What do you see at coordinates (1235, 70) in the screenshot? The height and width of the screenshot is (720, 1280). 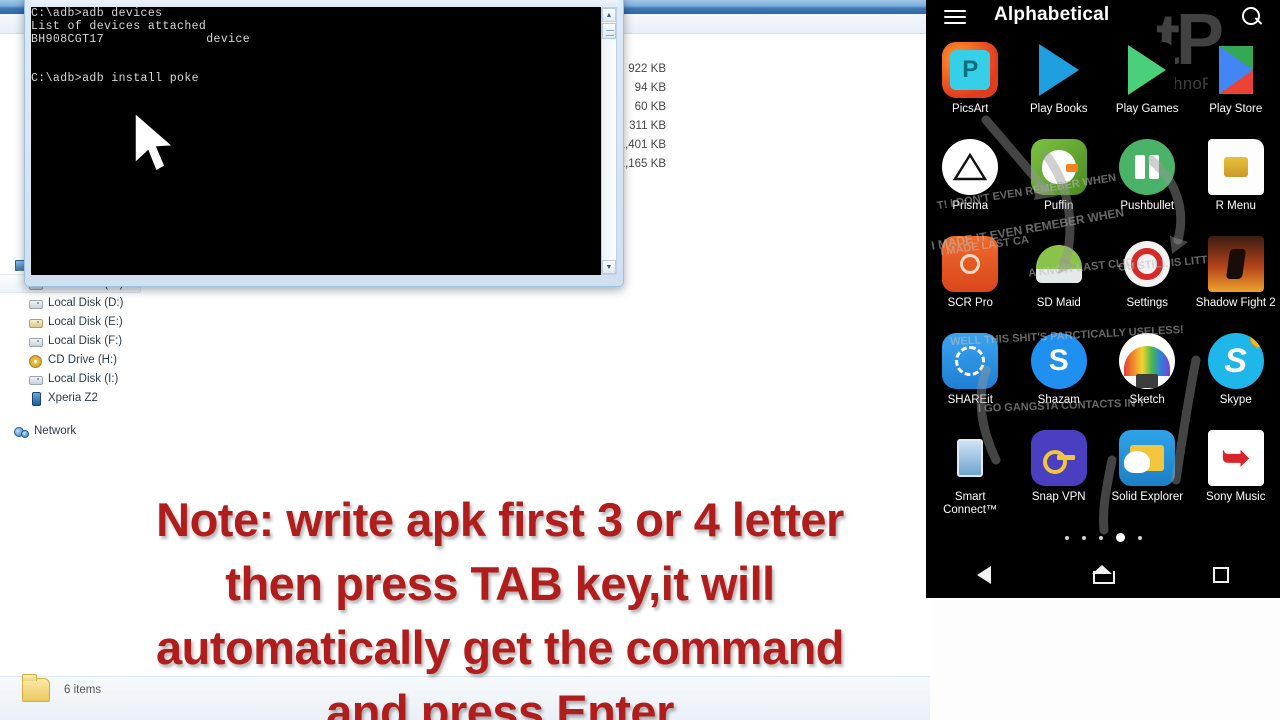 I see `play-store-icon` at bounding box center [1235, 70].